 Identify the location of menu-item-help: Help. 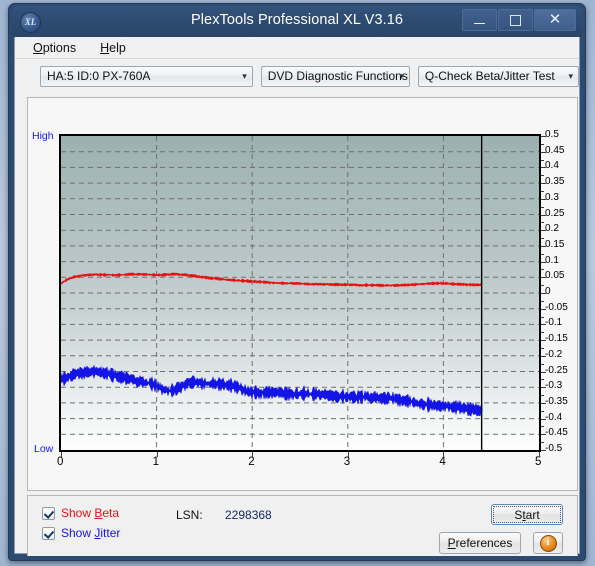
(113, 48).